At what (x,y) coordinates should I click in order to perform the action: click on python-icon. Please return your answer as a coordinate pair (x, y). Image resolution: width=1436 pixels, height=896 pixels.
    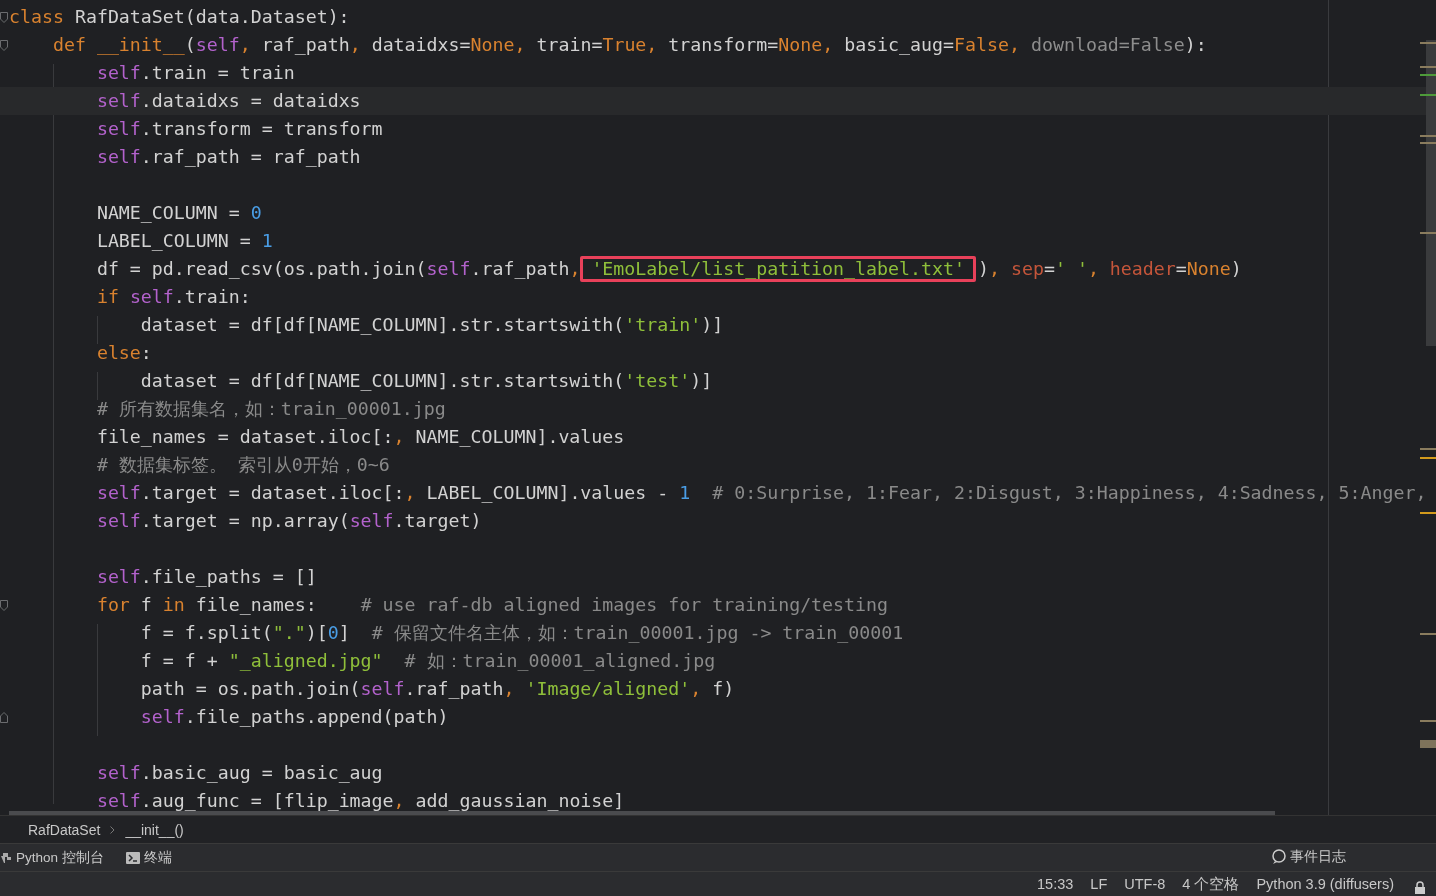
    Looking at the image, I should click on (6, 857).